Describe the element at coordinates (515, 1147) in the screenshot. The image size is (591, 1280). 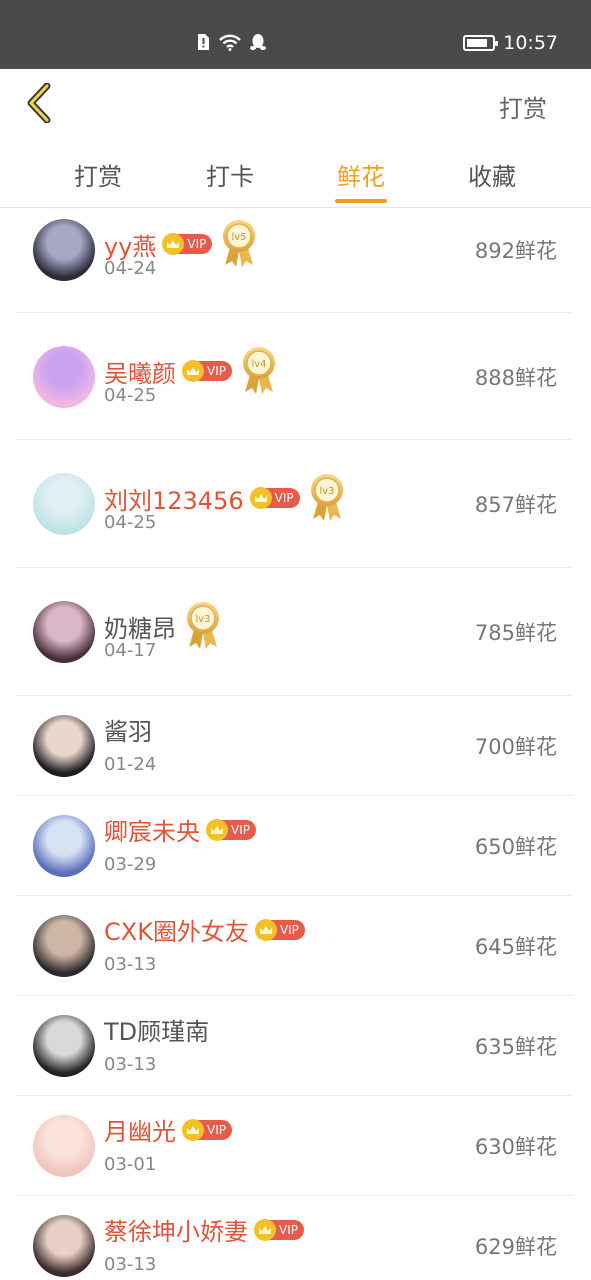
I see `flower-count: 630鲜花` at that location.